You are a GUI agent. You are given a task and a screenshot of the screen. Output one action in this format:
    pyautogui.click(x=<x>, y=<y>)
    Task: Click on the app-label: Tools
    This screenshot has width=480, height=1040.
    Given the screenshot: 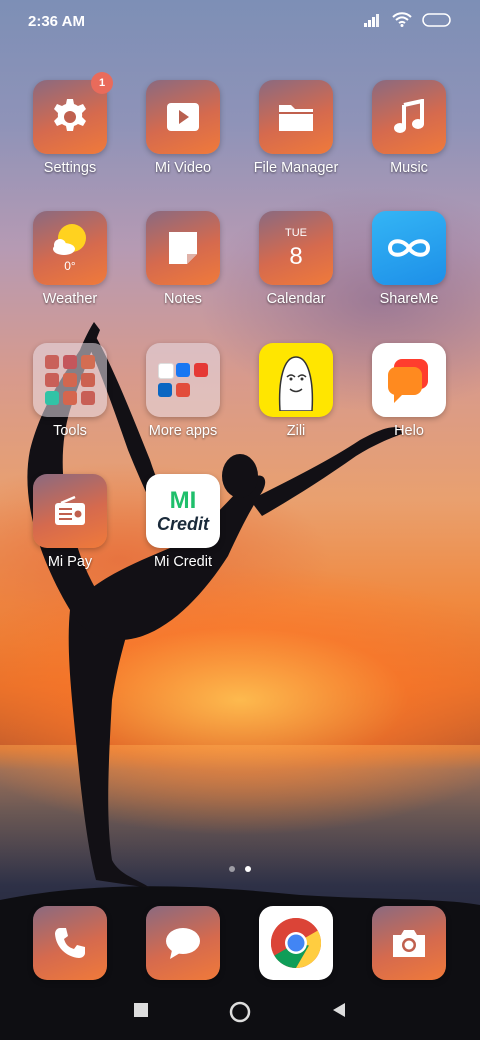 What is the action you would take?
    pyautogui.click(x=70, y=431)
    